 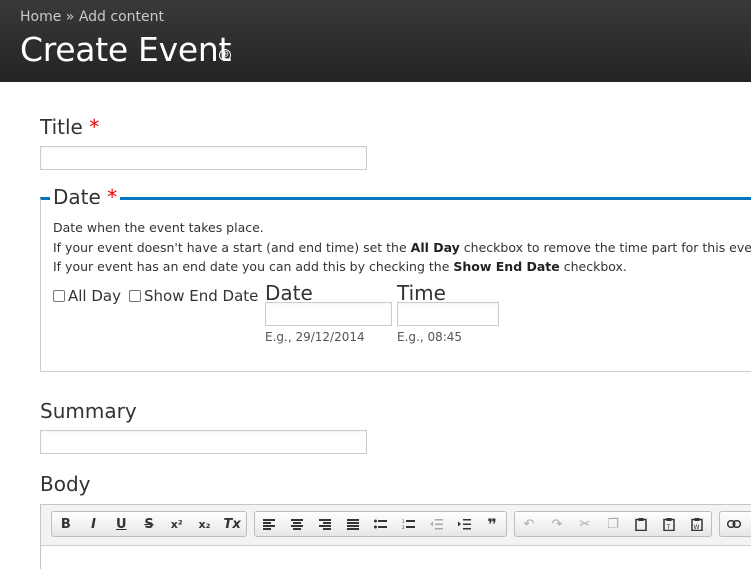 What do you see at coordinates (396, 557) in the screenshot?
I see `body-editor-area` at bounding box center [396, 557].